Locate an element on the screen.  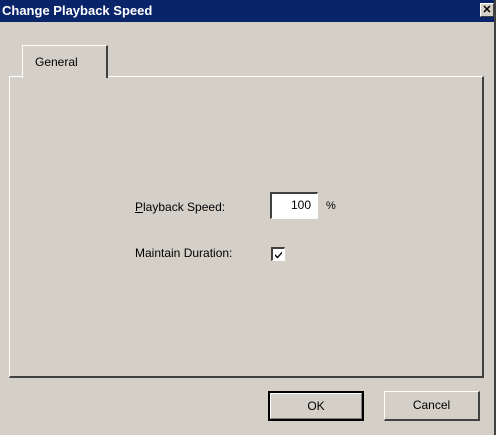
title-bar: Change Playback Speed ✕ is located at coordinates (247, 11).